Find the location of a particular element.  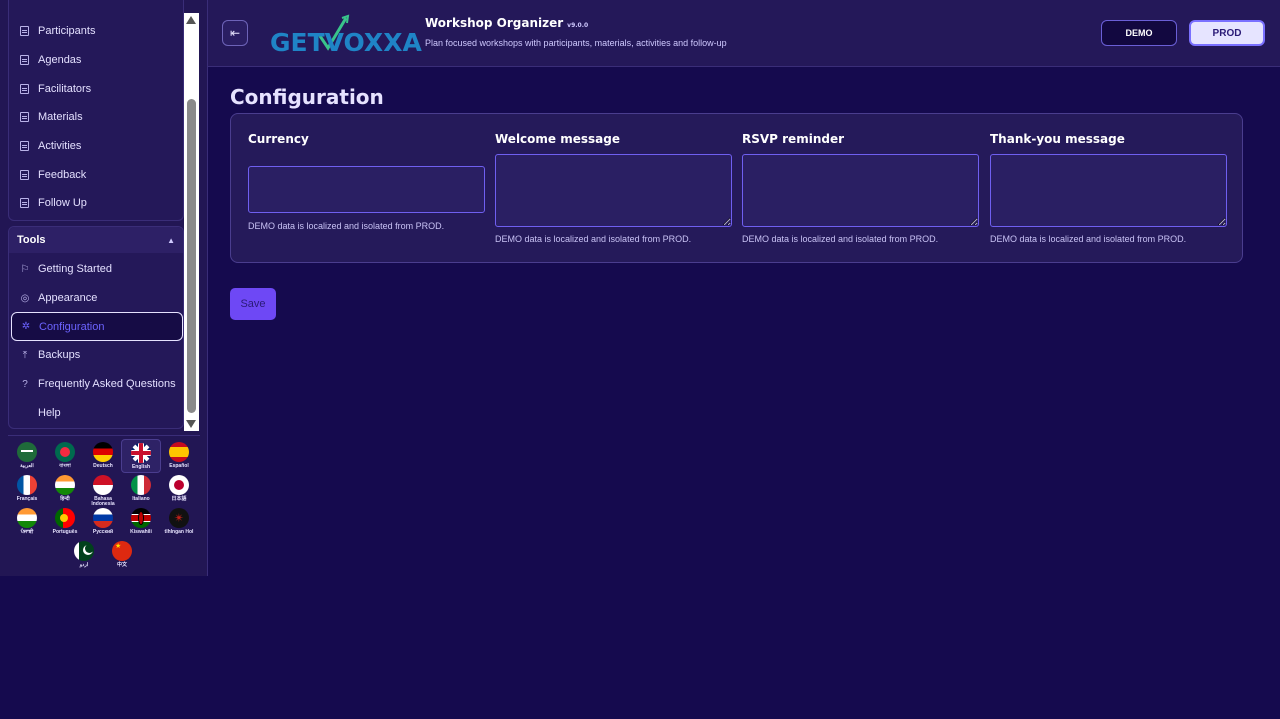

language-english: English is located at coordinates (141, 456).